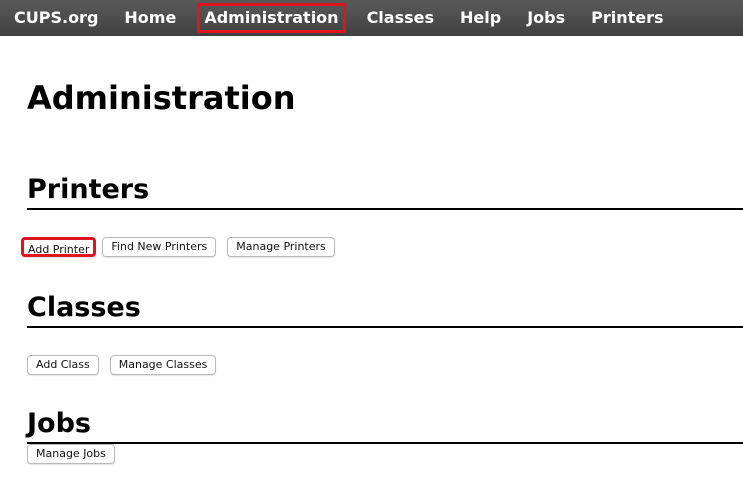  What do you see at coordinates (59, 247) in the screenshot?
I see `add-printer-button: Add Printer` at bounding box center [59, 247].